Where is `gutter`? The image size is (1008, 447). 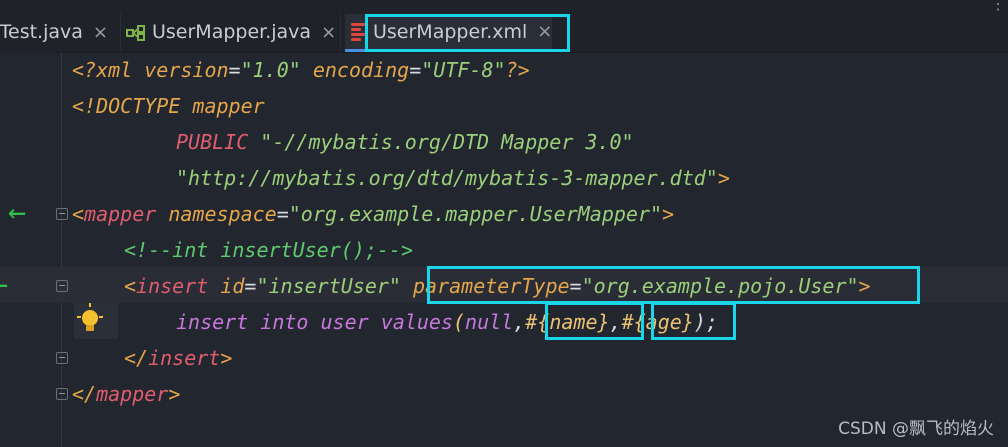 gutter is located at coordinates (28, 249).